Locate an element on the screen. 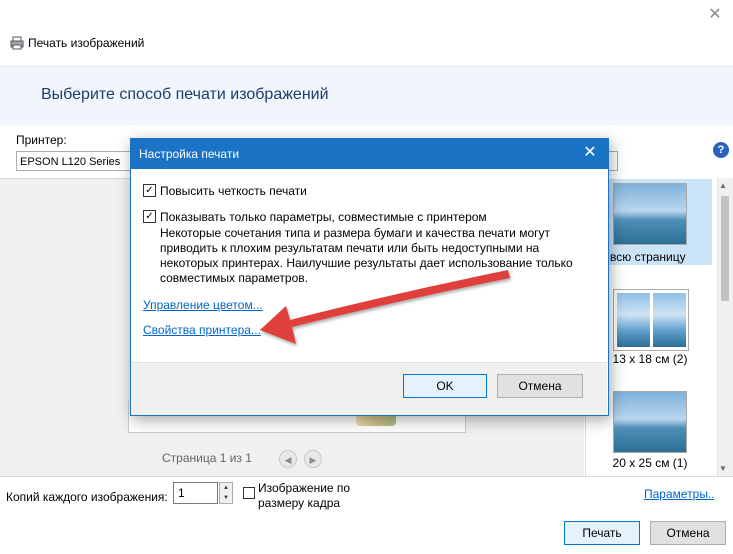  dialog-cancel-button: Отмена is located at coordinates (540, 386).